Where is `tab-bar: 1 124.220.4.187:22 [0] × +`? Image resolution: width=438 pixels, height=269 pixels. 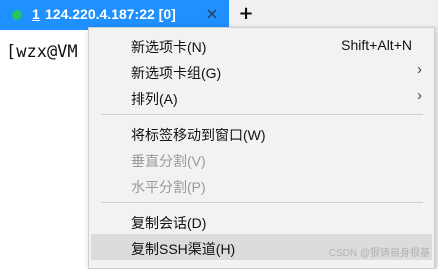 tab-bar: 1 124.220.4.187:22 [0] × + is located at coordinates (219, 15).